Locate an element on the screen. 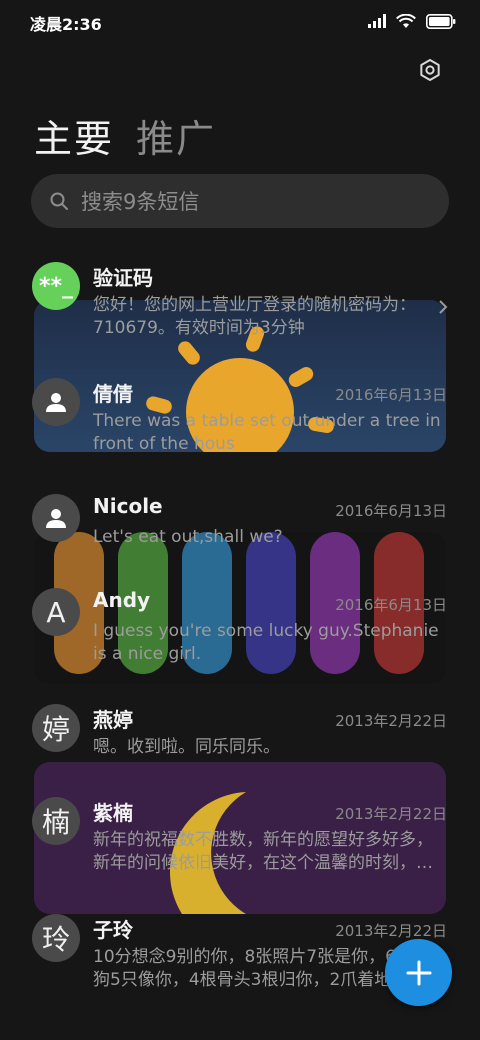 This screenshot has height=1040, width=480. preview-line: 您好！您的网上营业厅登录的随机密码为： is located at coordinates (254, 305).